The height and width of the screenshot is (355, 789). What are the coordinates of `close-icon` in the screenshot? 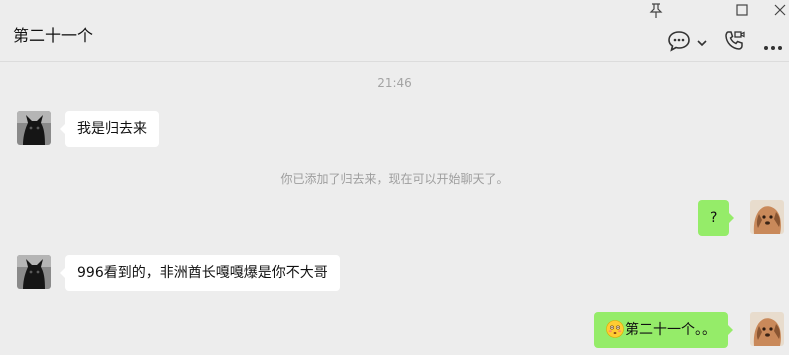 It's located at (780, 10).